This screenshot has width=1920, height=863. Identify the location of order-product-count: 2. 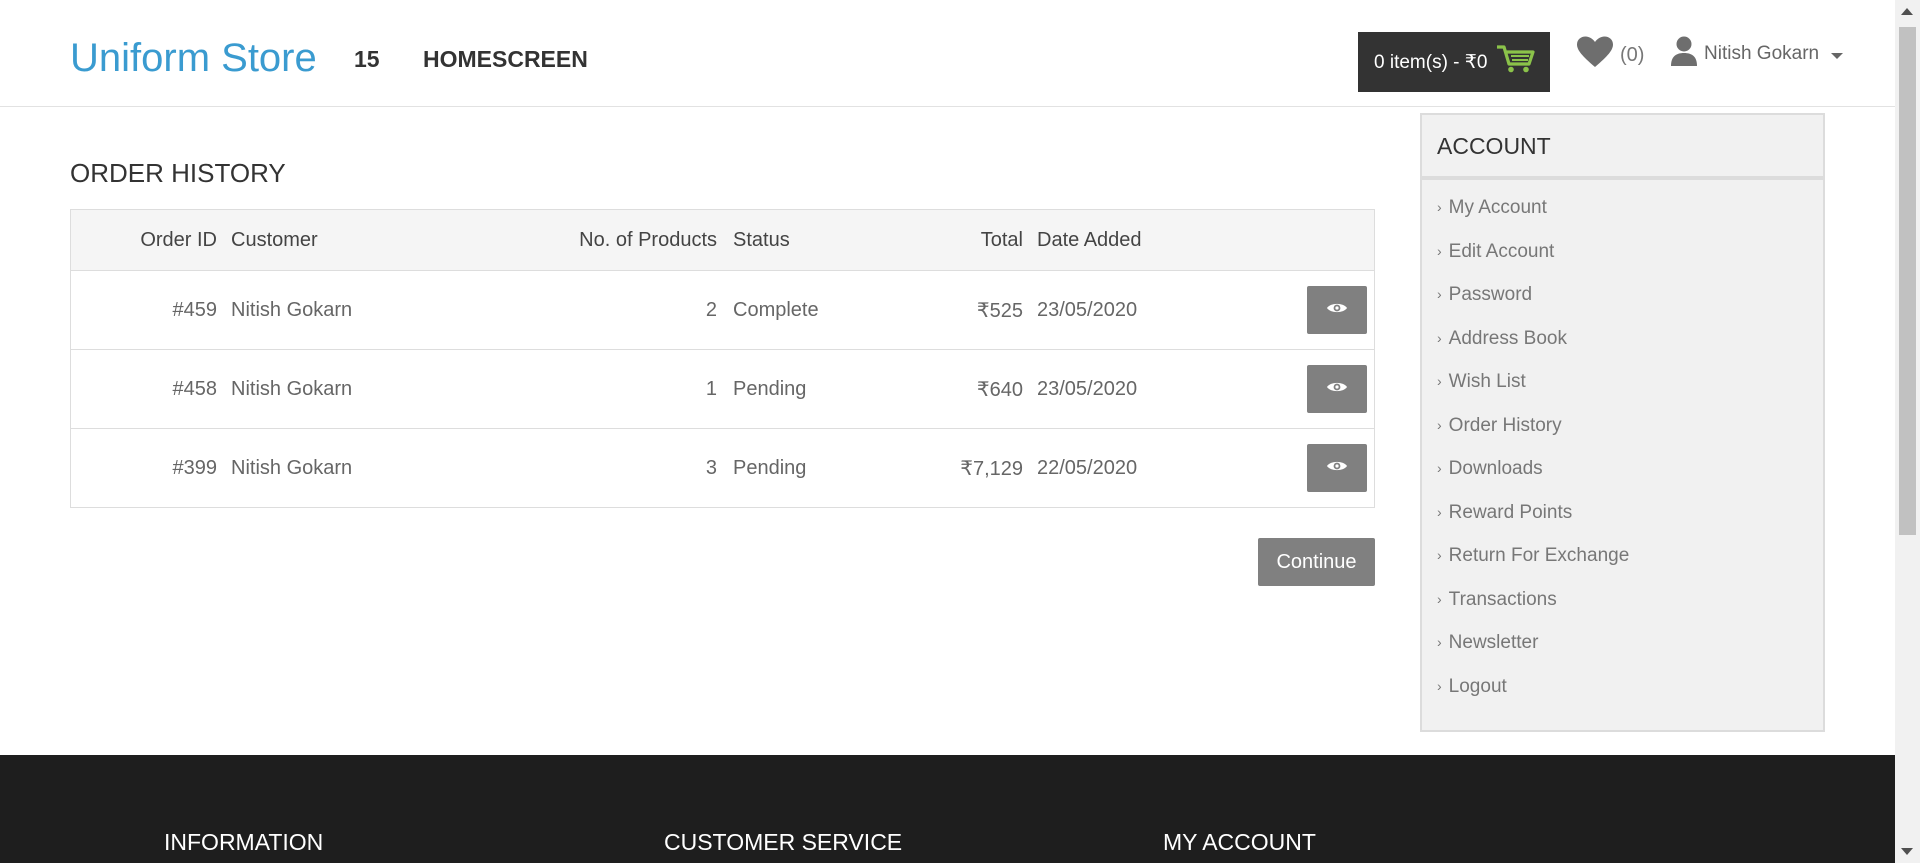
(711, 309).